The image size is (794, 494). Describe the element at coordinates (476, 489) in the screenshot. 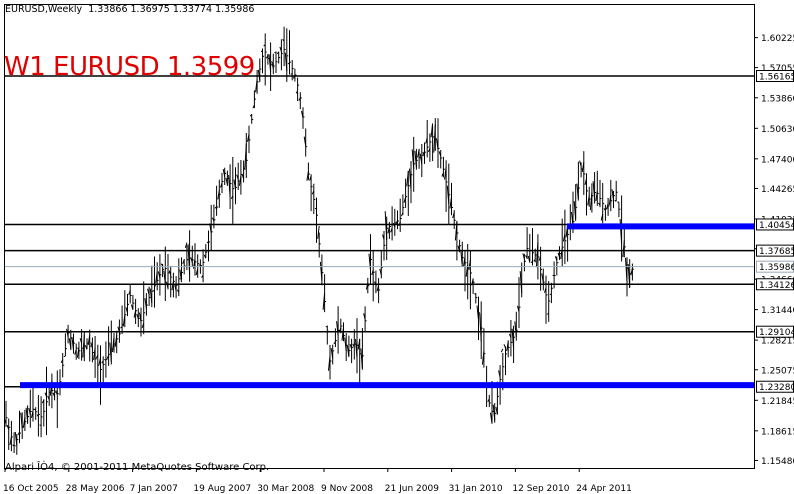

I see `x-tick-label: 31 Jan 2010` at that location.